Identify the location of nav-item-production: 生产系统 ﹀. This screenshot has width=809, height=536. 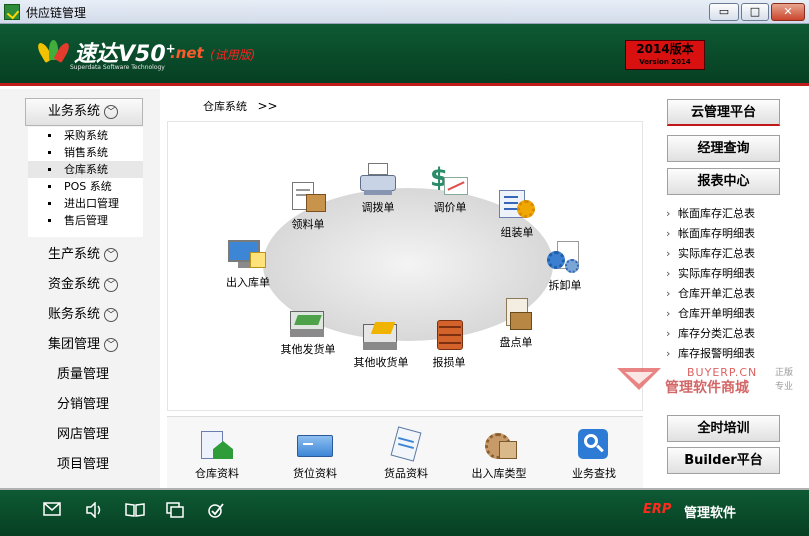
(83, 255).